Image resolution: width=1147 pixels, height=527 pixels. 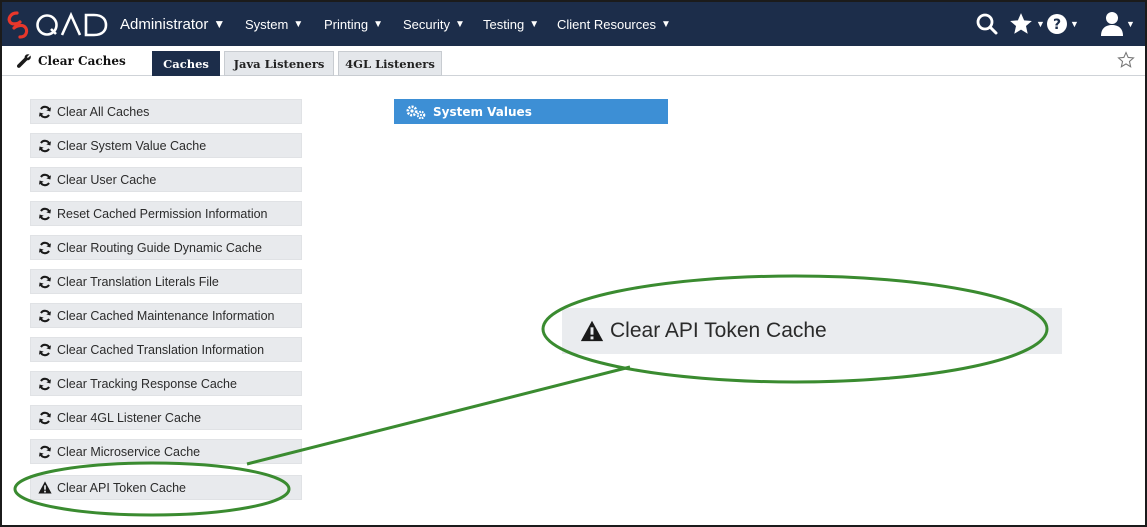 I want to click on help-menu: ? ▼, so click(x=1062, y=24).